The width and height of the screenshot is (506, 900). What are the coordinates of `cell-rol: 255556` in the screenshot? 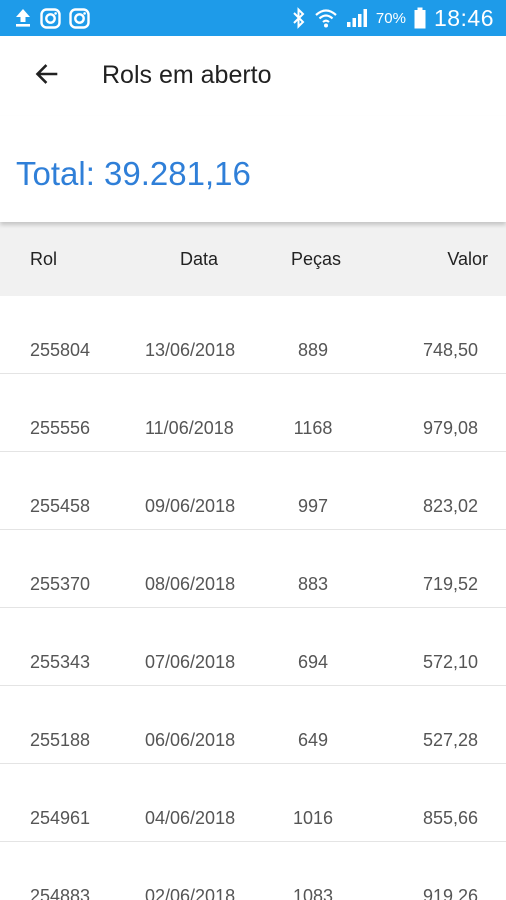 It's located at (60, 428).